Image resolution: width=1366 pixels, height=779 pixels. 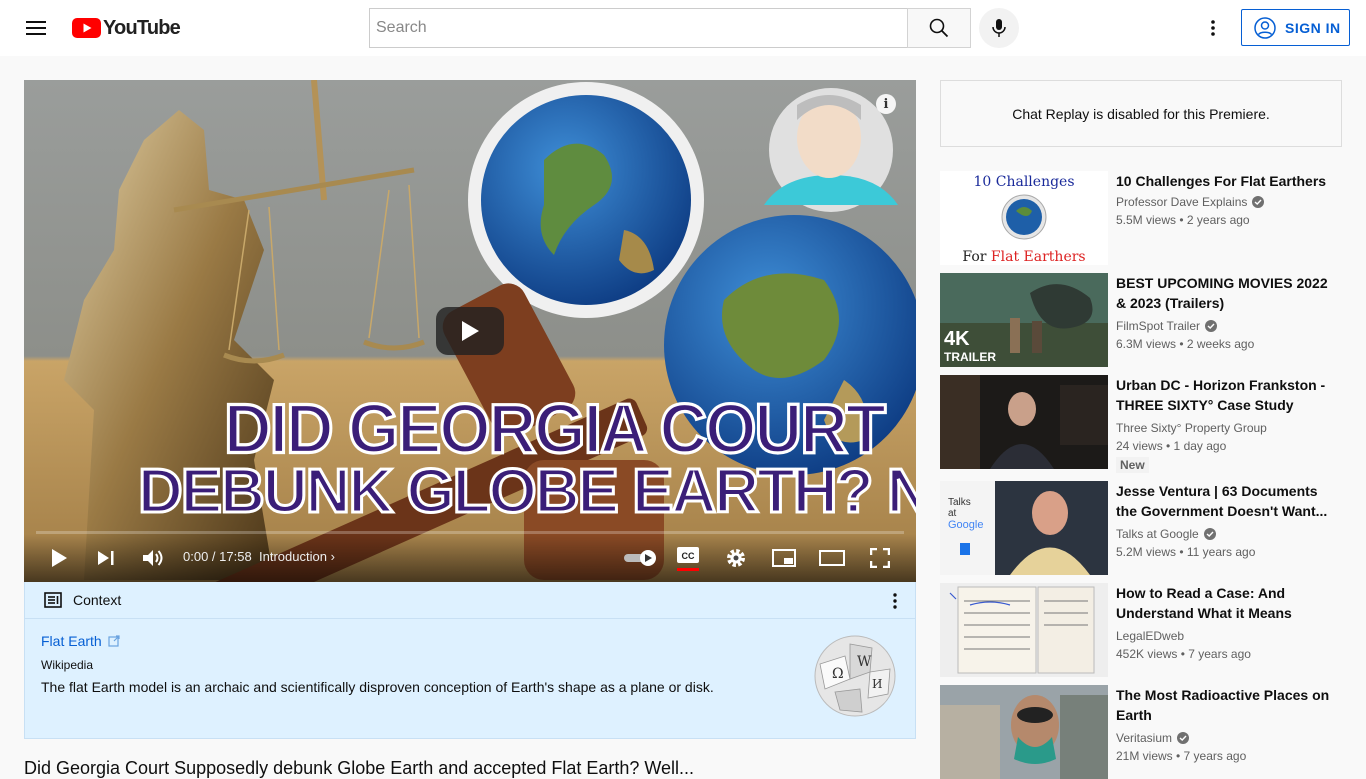 I want to click on channel-name: LegalEDweb, so click(x=1150, y=636).